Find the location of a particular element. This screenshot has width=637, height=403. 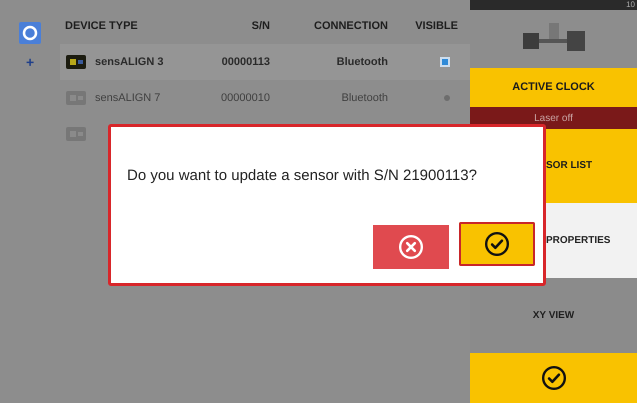

confirm-button is located at coordinates (497, 244).